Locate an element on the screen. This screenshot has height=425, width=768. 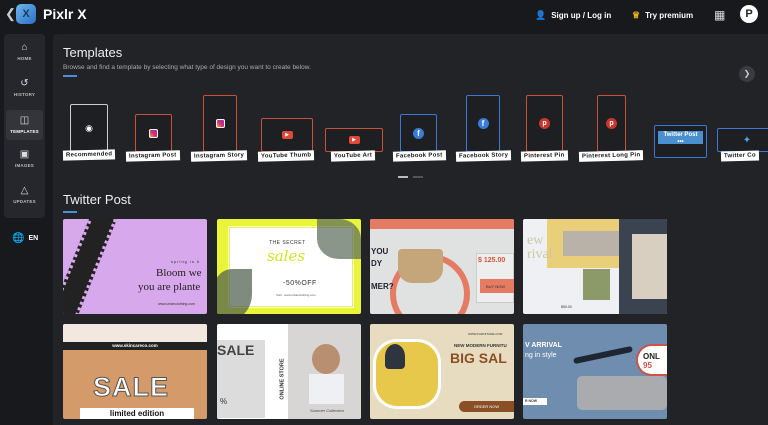
template-type-facebook-post: f is located at coordinates (418, 133).